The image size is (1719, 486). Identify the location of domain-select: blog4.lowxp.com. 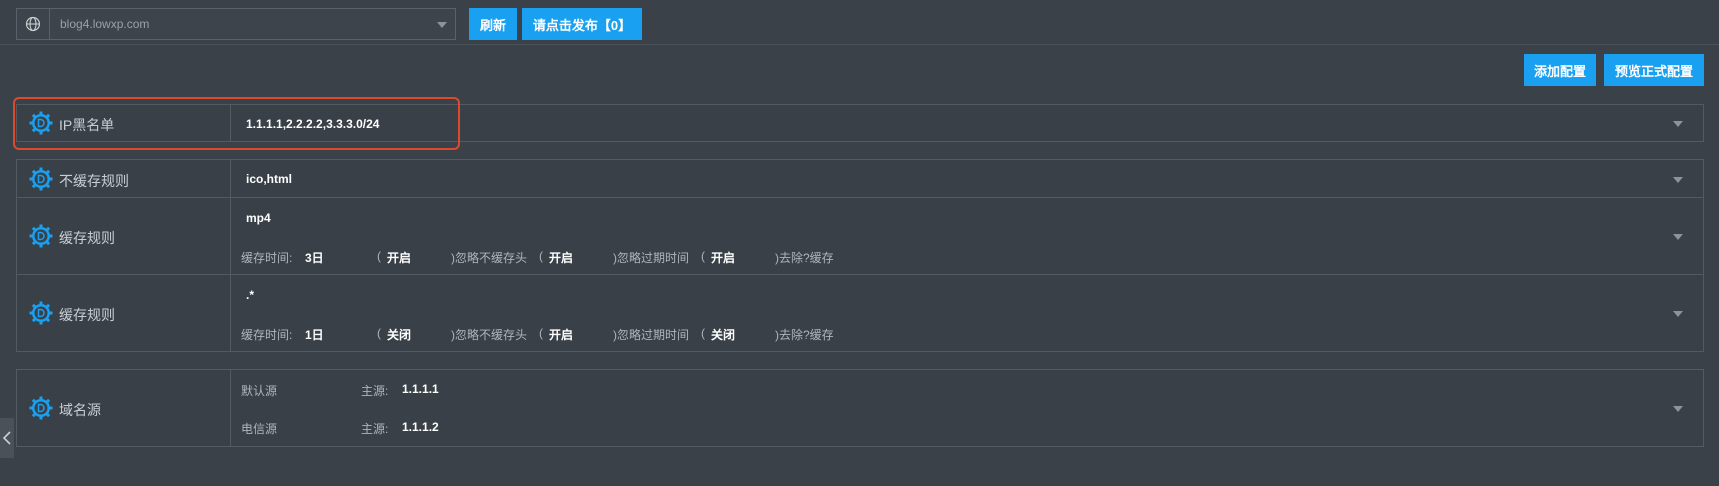
(236, 24).